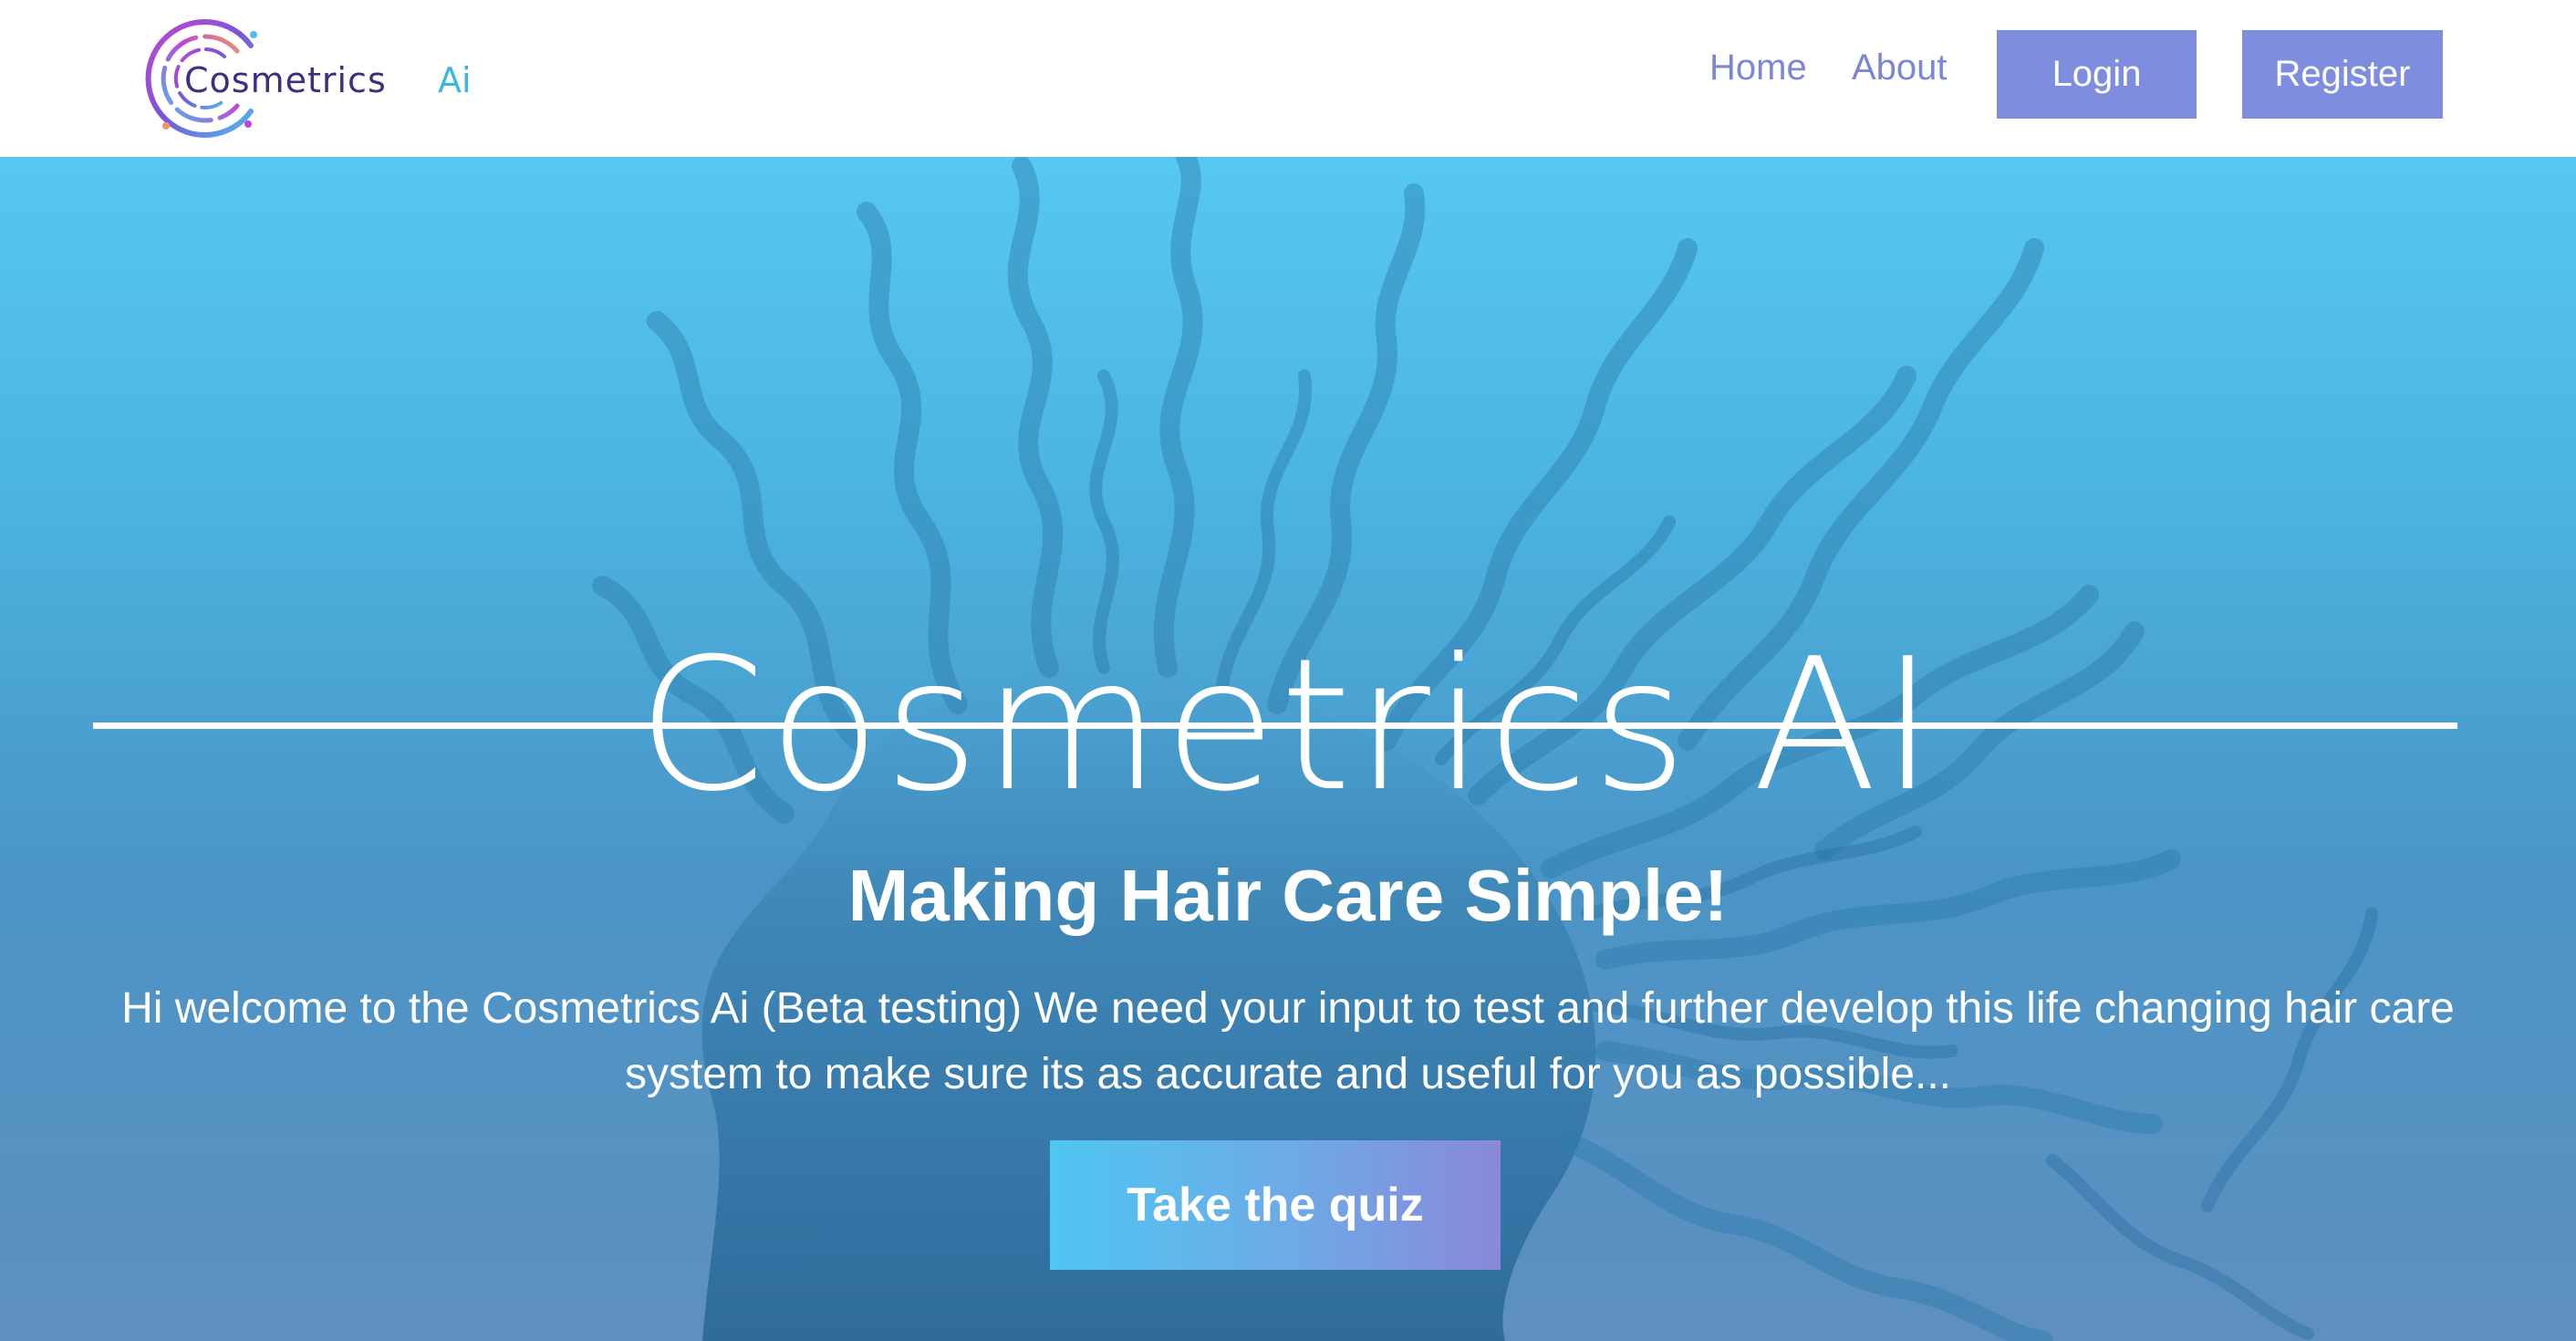 This screenshot has width=2576, height=1341. What do you see at coordinates (1275, 1205) in the screenshot?
I see `take-quiz-button: Take the quiz` at bounding box center [1275, 1205].